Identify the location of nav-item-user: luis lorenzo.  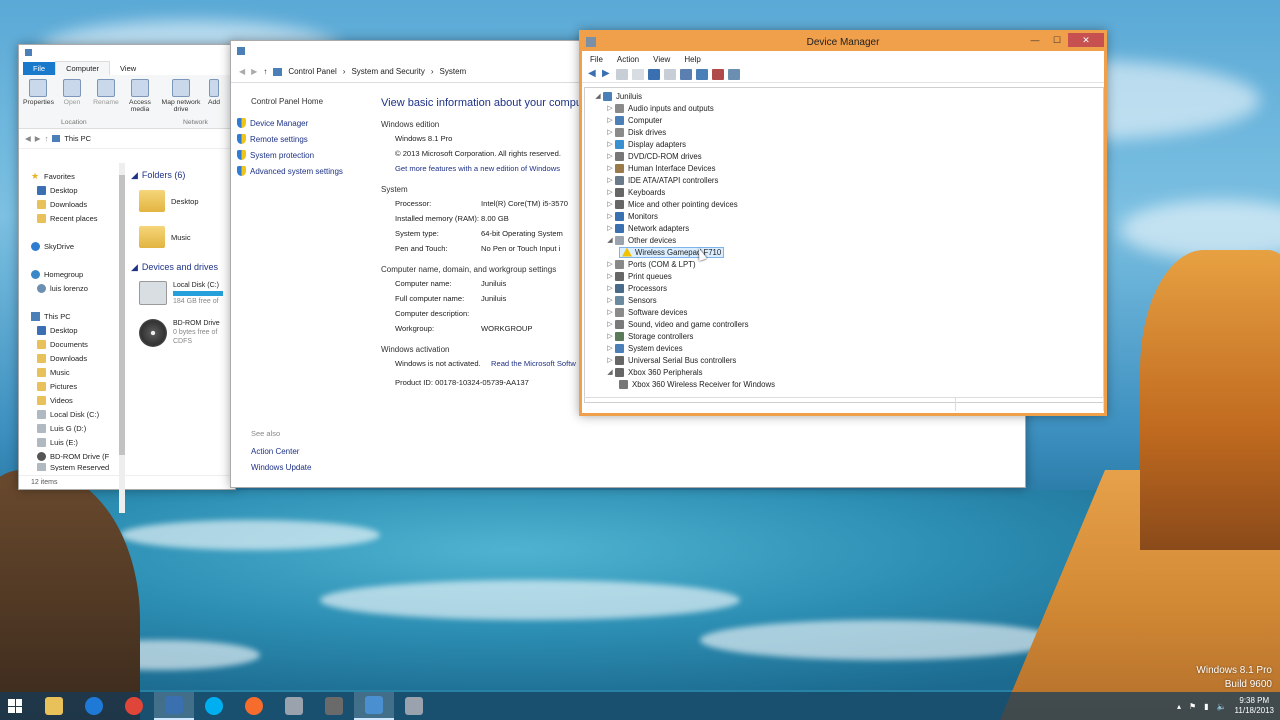
(71, 288).